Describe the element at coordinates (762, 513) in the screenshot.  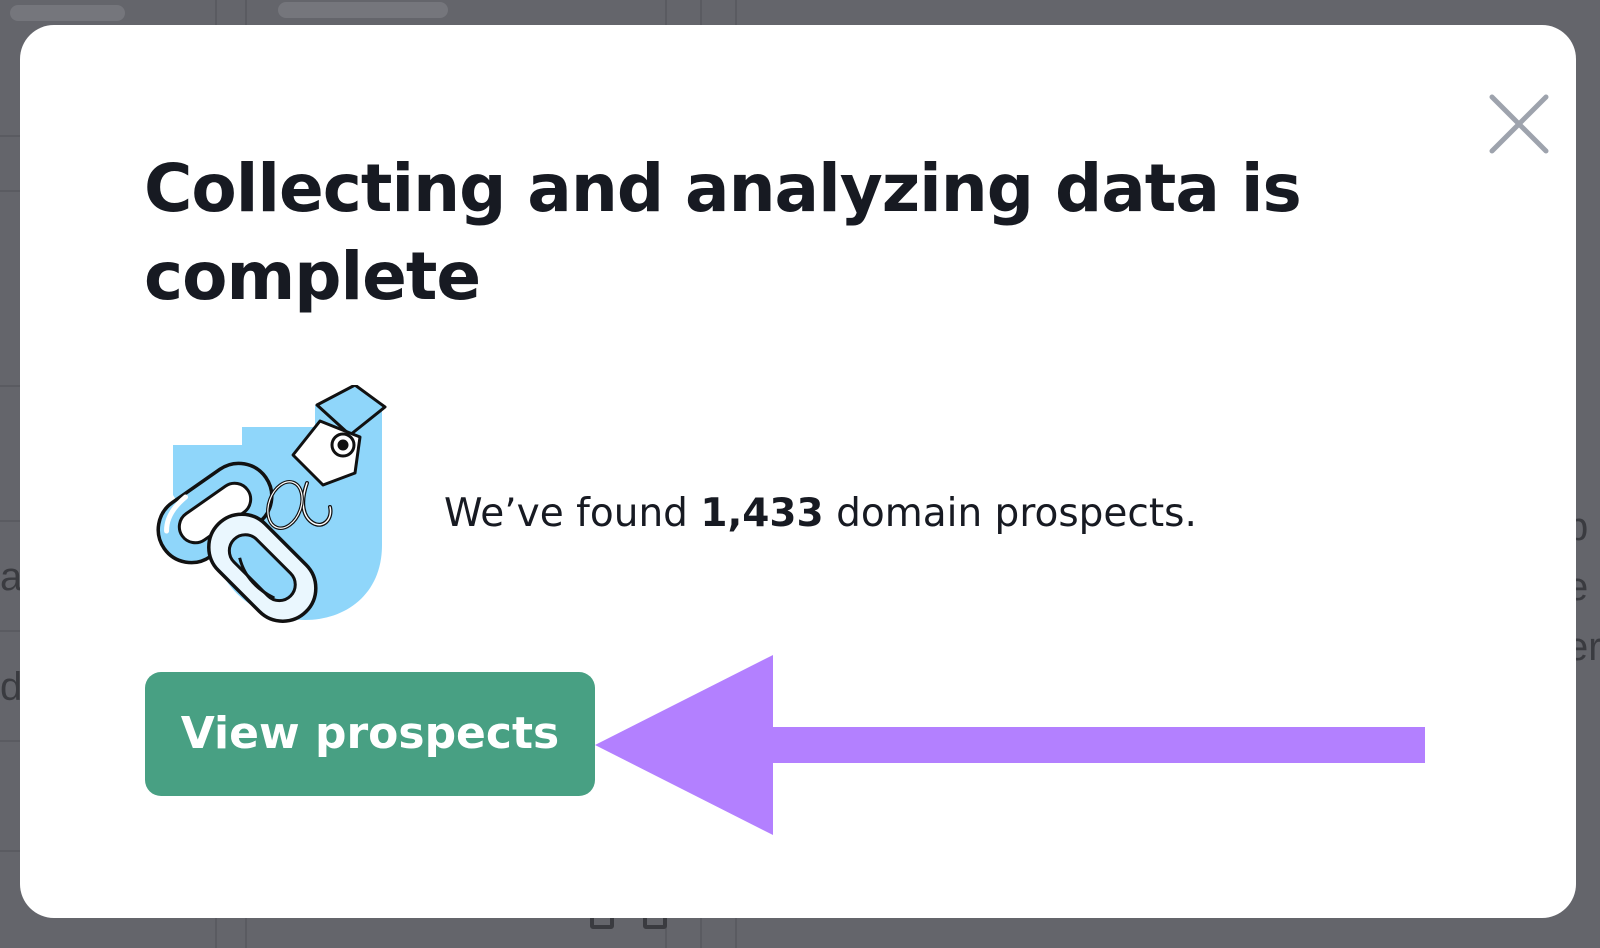
I see `prospects-count: 1,433` at that location.